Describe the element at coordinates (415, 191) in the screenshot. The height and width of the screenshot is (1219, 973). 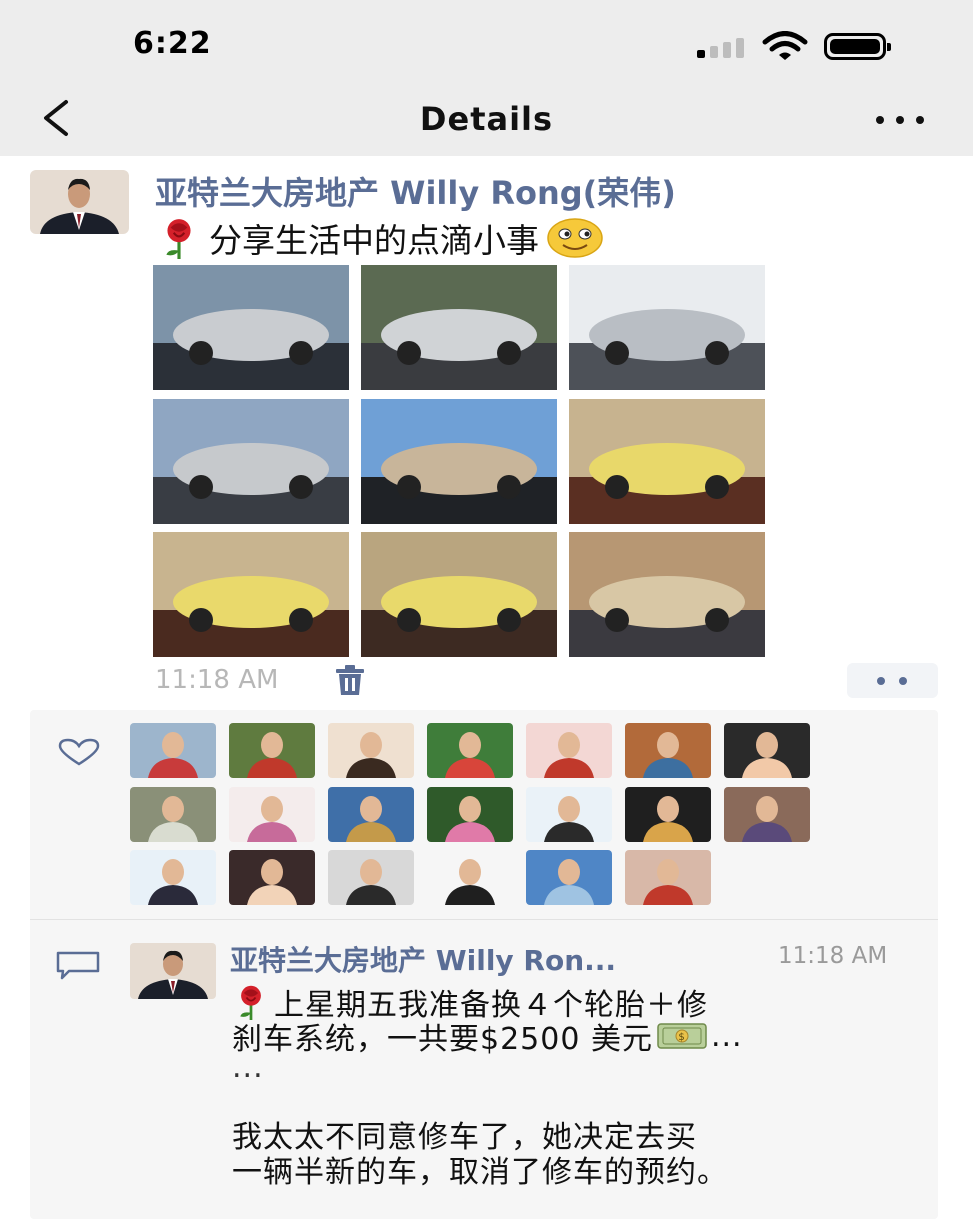
I see `post-author-name: 亚特兰大房地产 Willy Rong(荣伟)` at that location.